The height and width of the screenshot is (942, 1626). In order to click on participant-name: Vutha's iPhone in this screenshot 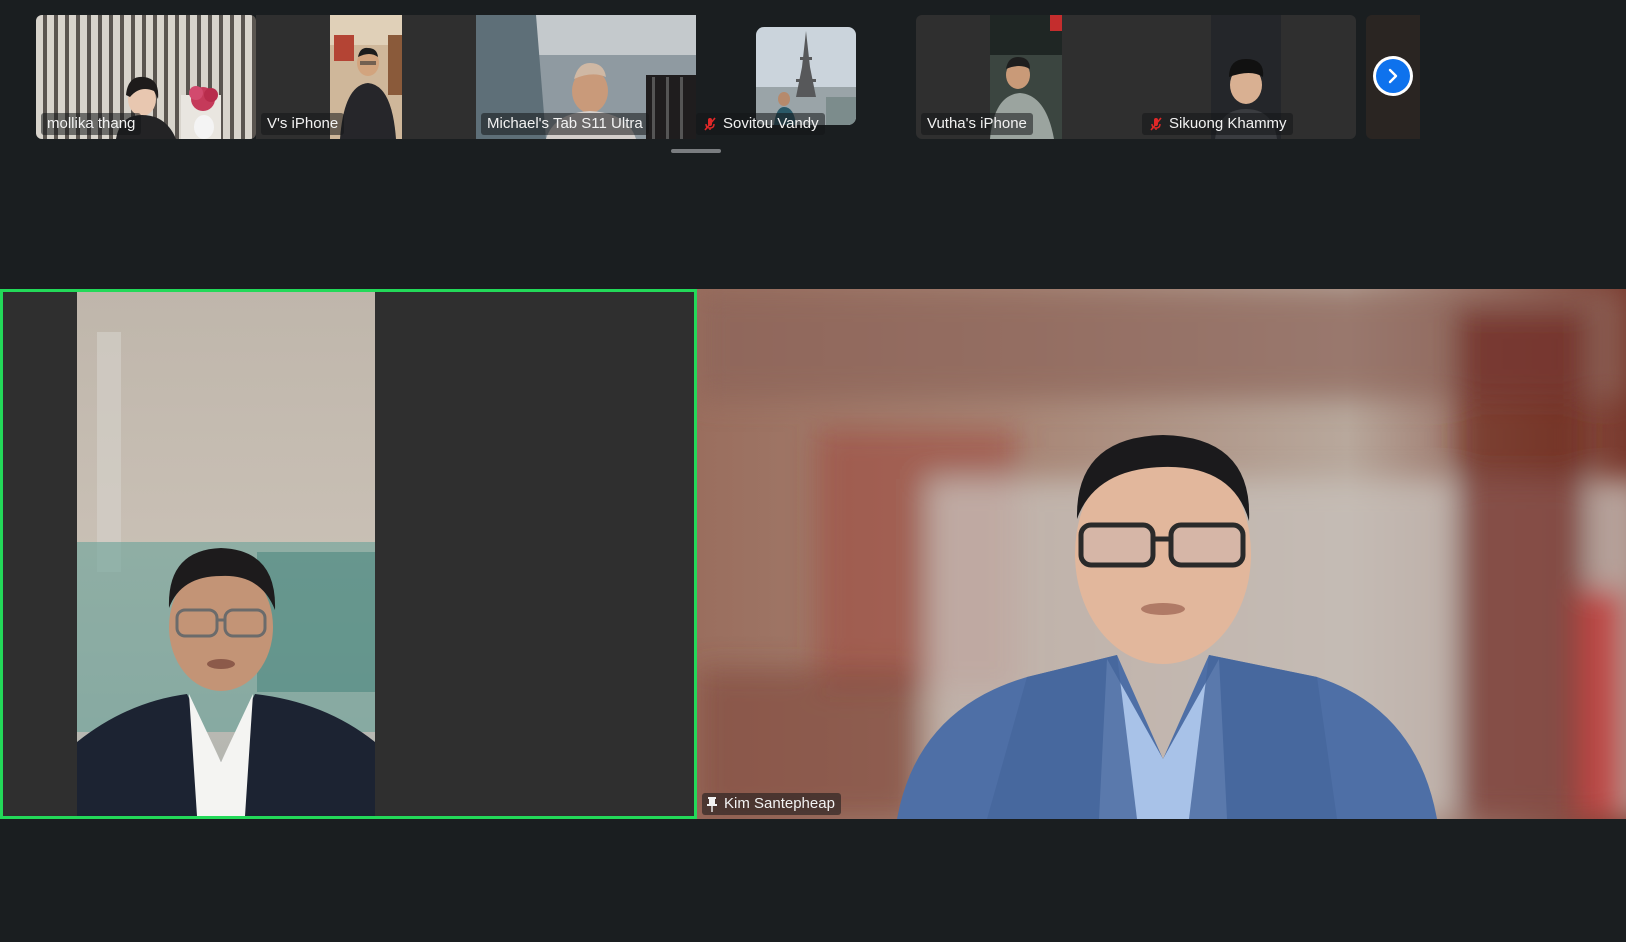, I will do `click(977, 123)`.